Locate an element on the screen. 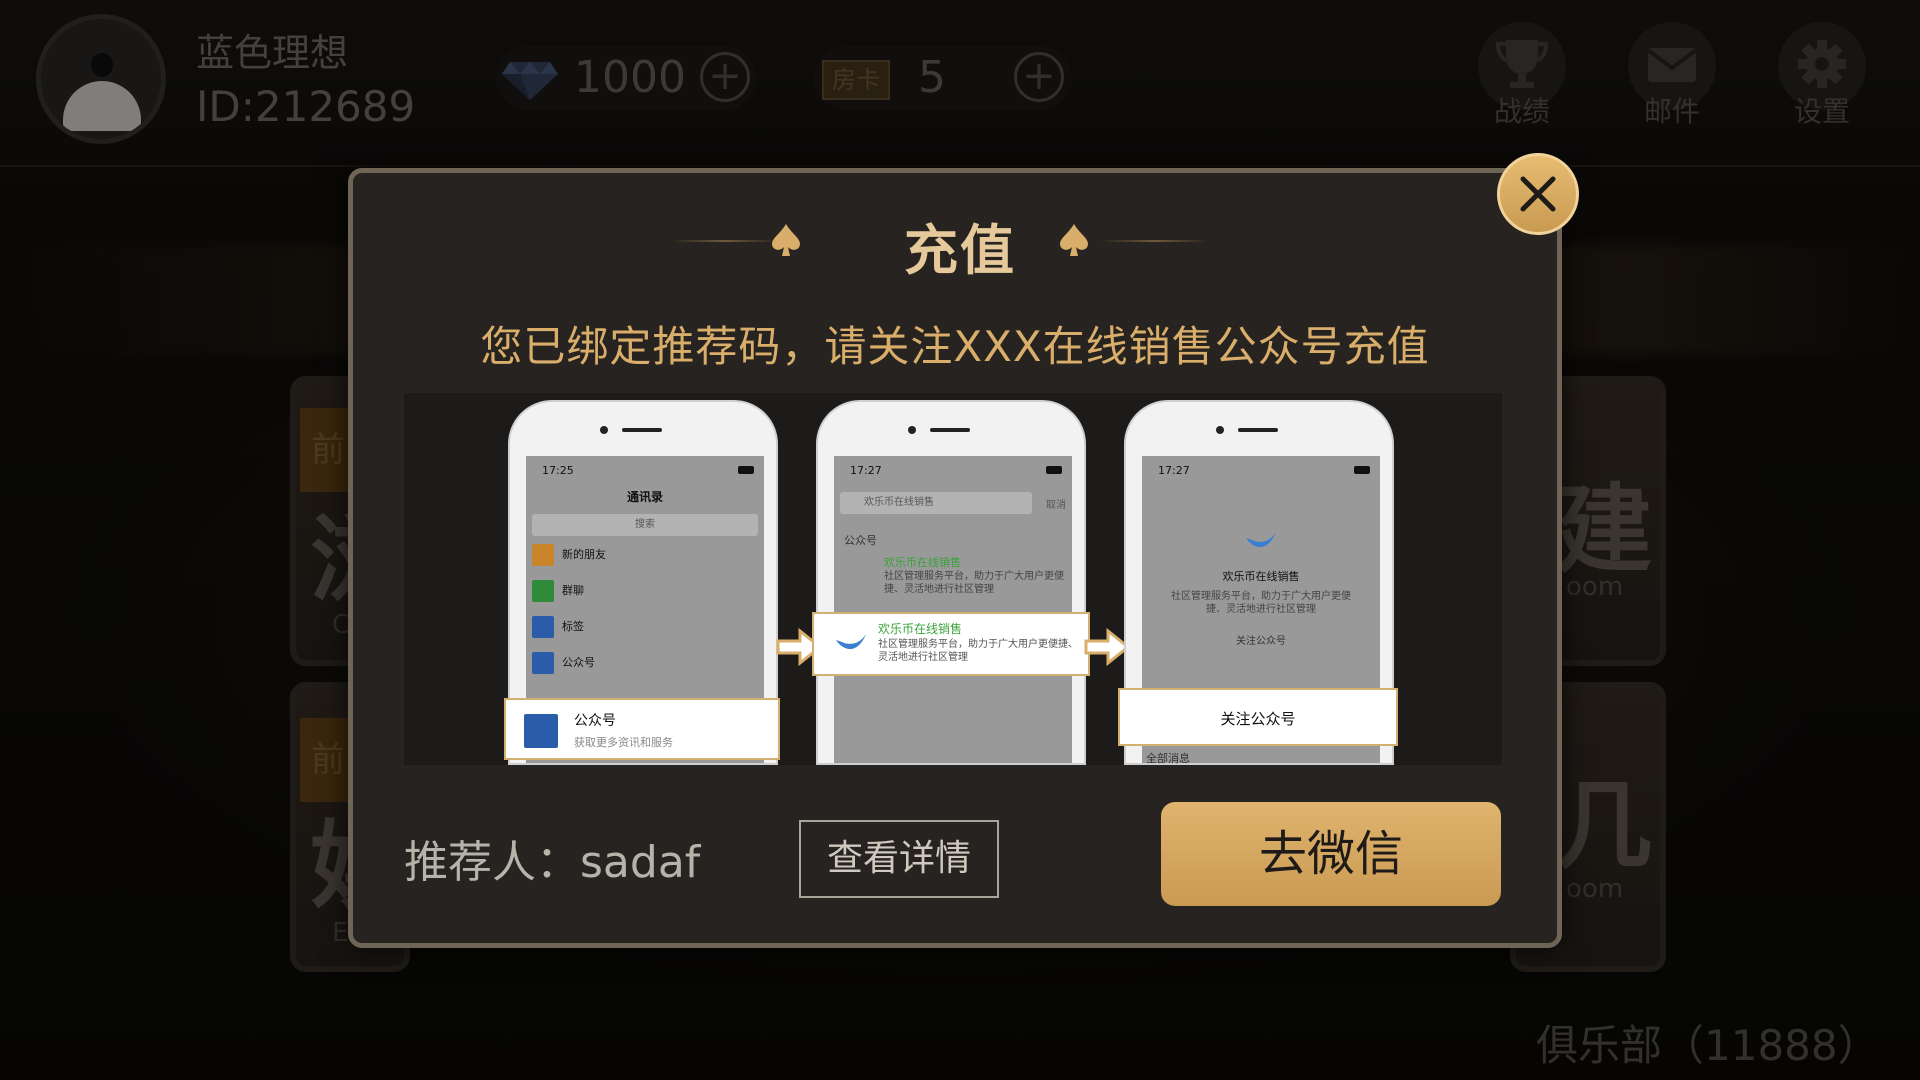 The width and height of the screenshot is (1920, 1080). account-desc: 社区管理服务平台，助力于广大用户更便捷、灵活地进行社区管理 is located at coordinates (1261, 603).